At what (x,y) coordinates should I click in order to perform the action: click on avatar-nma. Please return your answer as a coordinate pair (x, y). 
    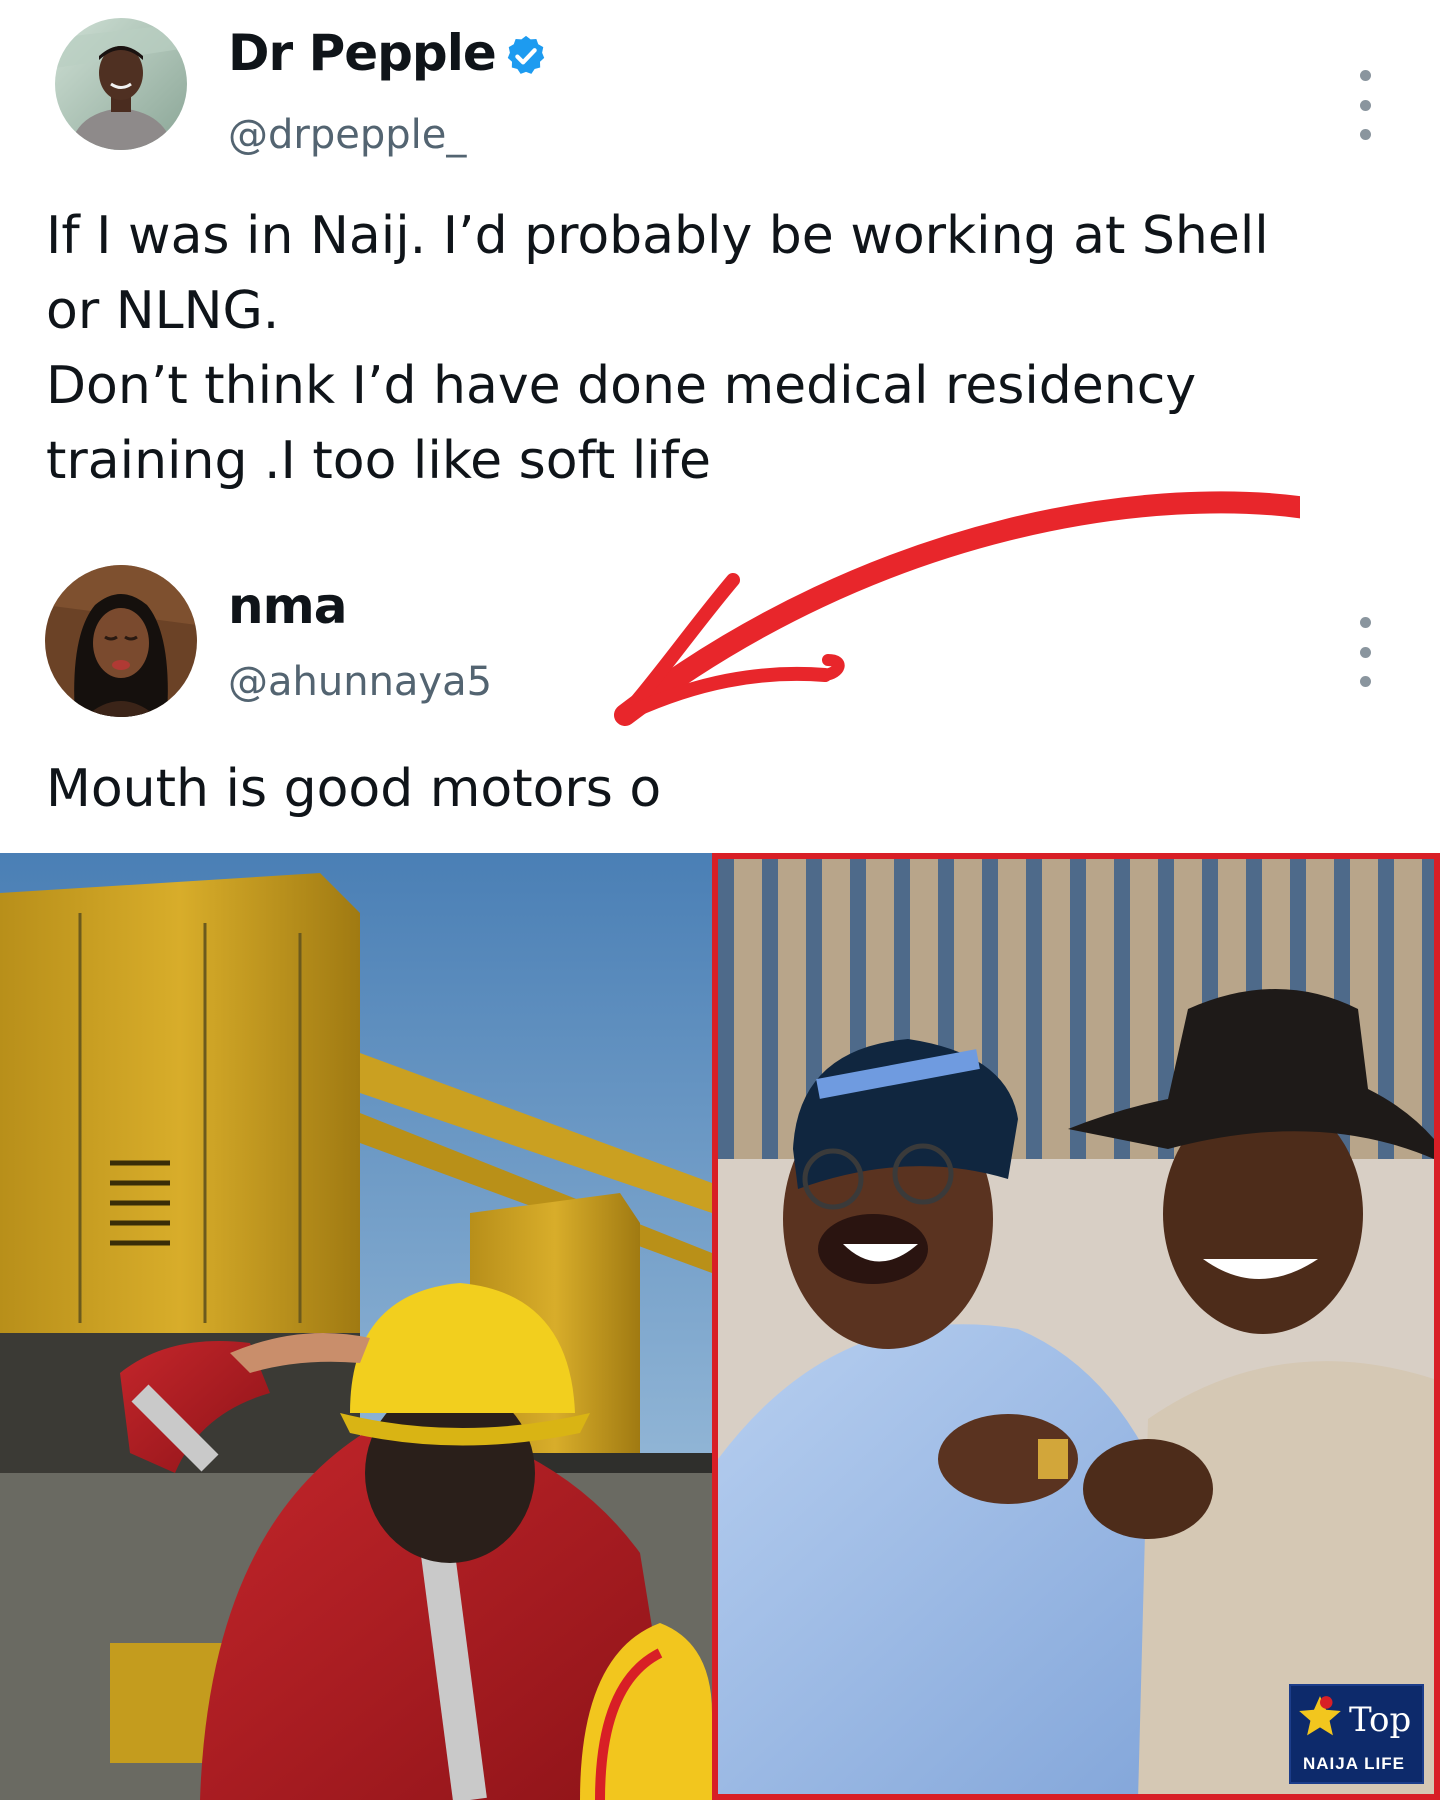
    Looking at the image, I should click on (121, 641).